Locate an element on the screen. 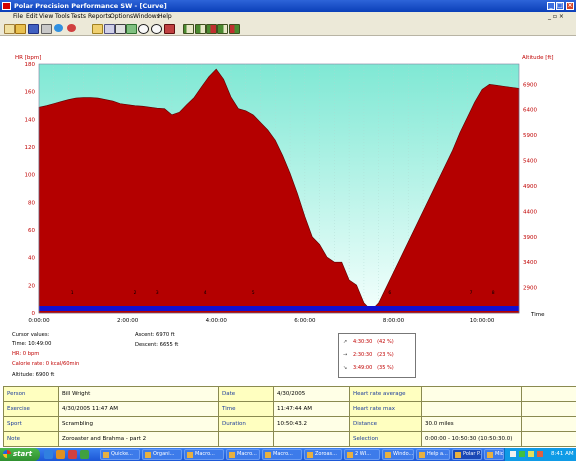 This screenshot has width=576, height=461. x-tick-label: 4:00:00 is located at coordinates (217, 321).